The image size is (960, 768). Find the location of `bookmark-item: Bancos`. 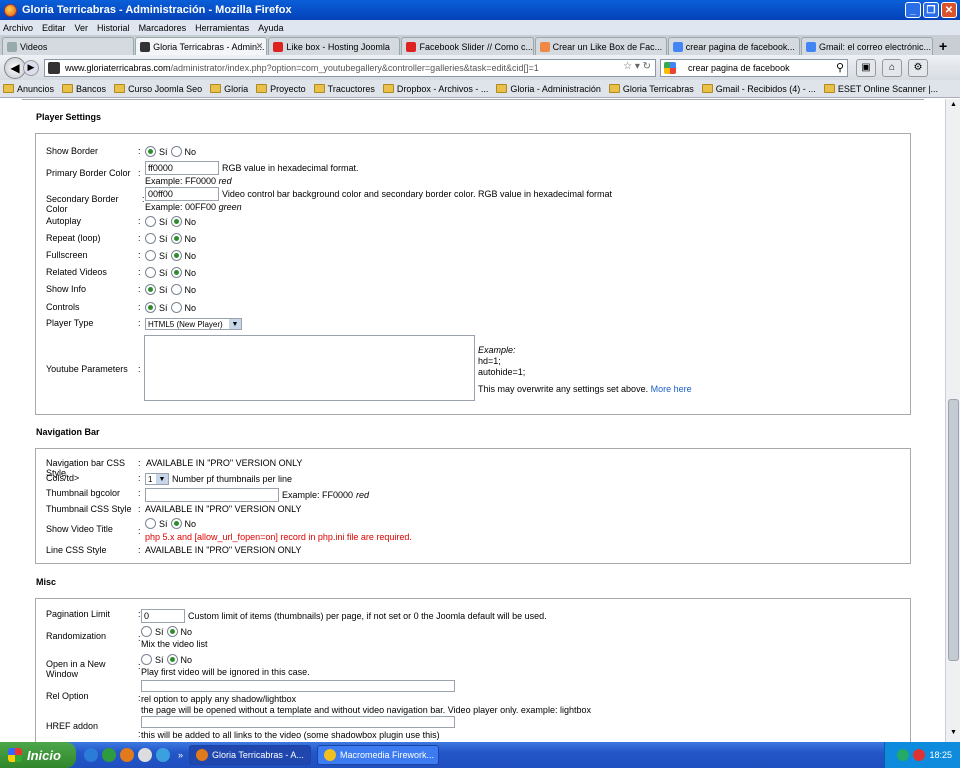

bookmark-item: Bancos is located at coordinates (84, 89).